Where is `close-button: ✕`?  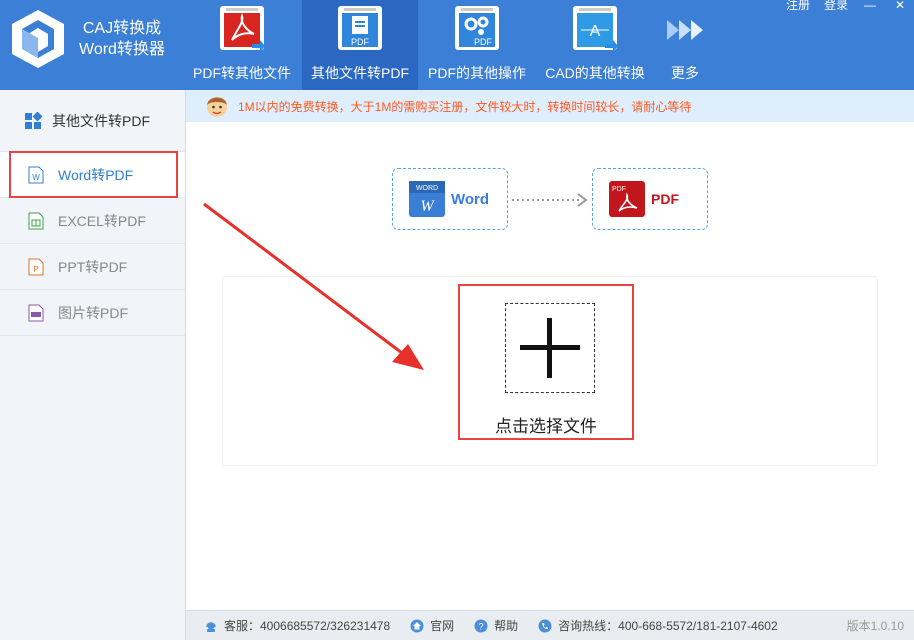
close-button: ✕ is located at coordinates (900, 5).